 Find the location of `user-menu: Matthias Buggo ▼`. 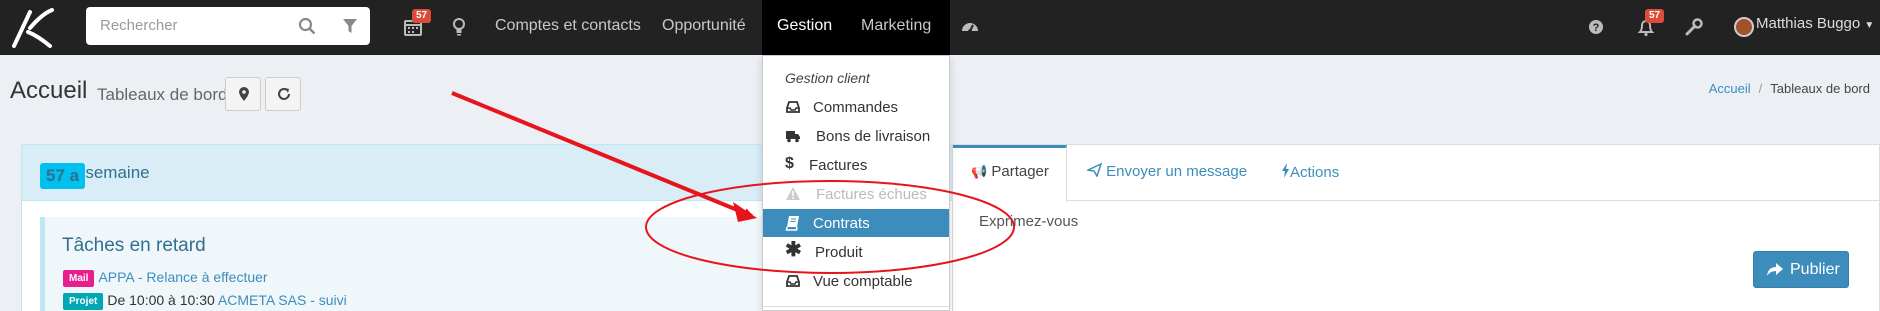

user-menu: Matthias Buggo ▼ is located at coordinates (1815, 23).